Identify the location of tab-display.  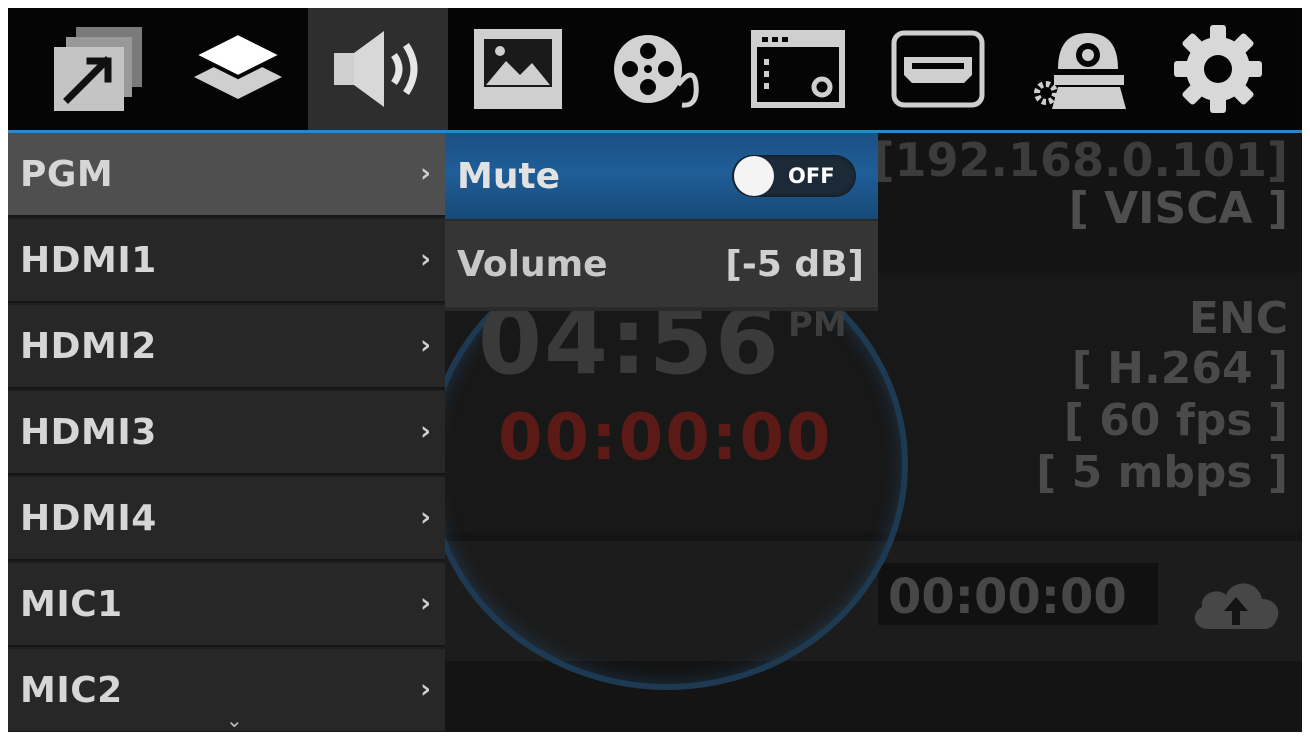
(798, 69).